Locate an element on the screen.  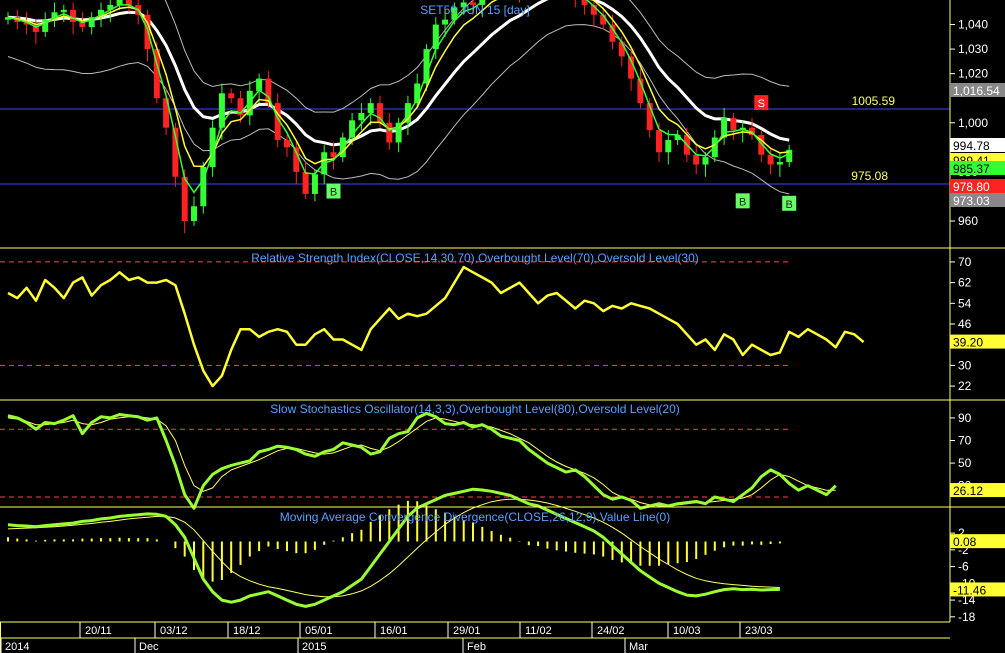
period-label: 2015 is located at coordinates (314, 647).